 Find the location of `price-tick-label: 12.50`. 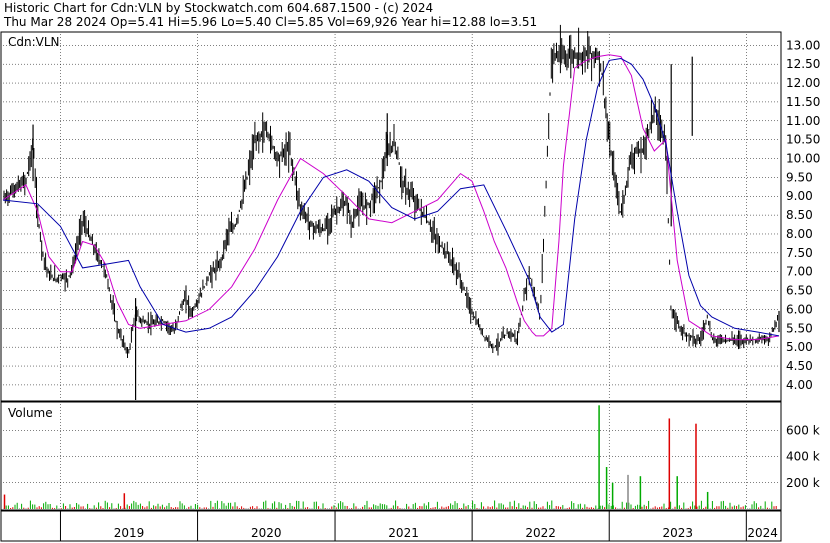

price-tick-label: 12.50 is located at coordinates (803, 64).